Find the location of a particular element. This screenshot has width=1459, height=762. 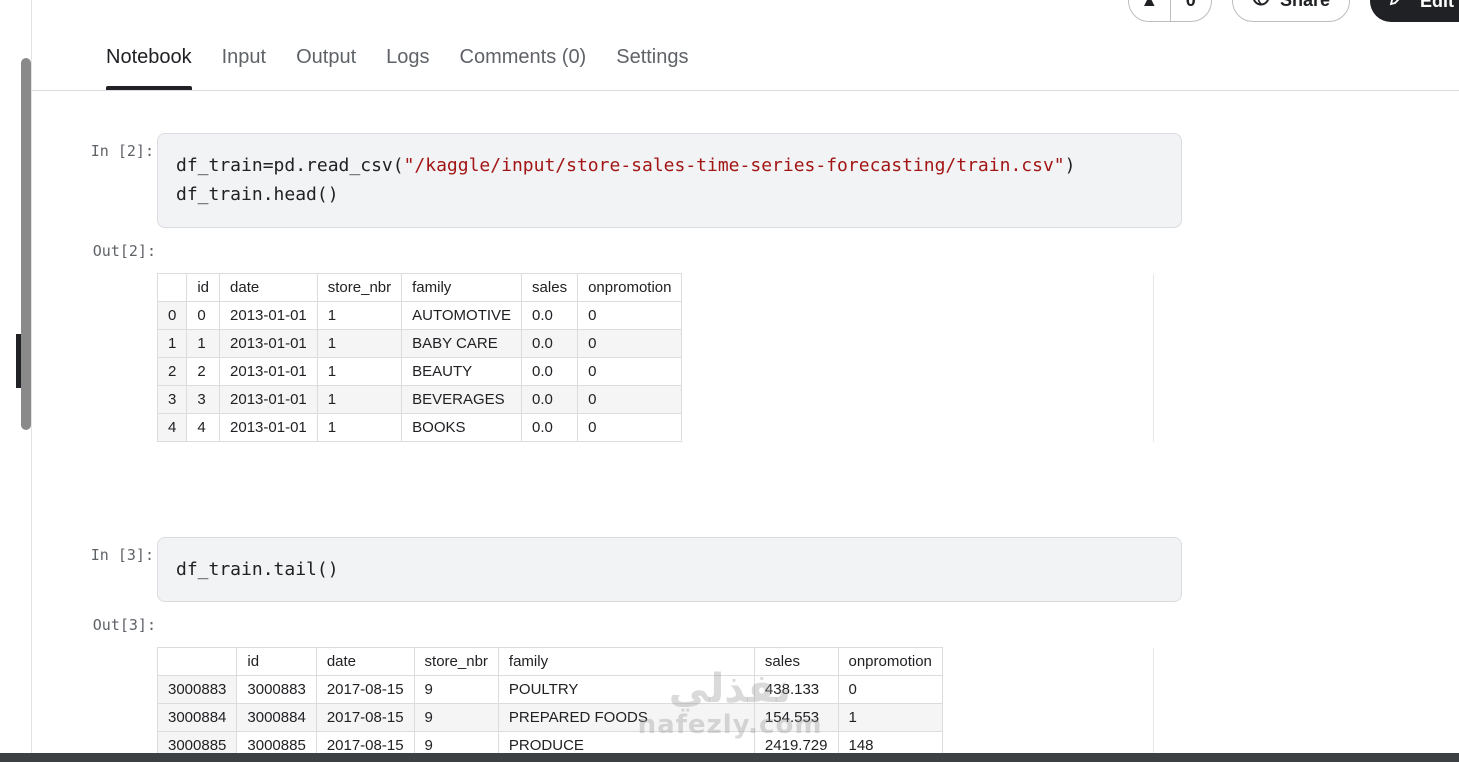

tabs-divider is located at coordinates (745, 90).